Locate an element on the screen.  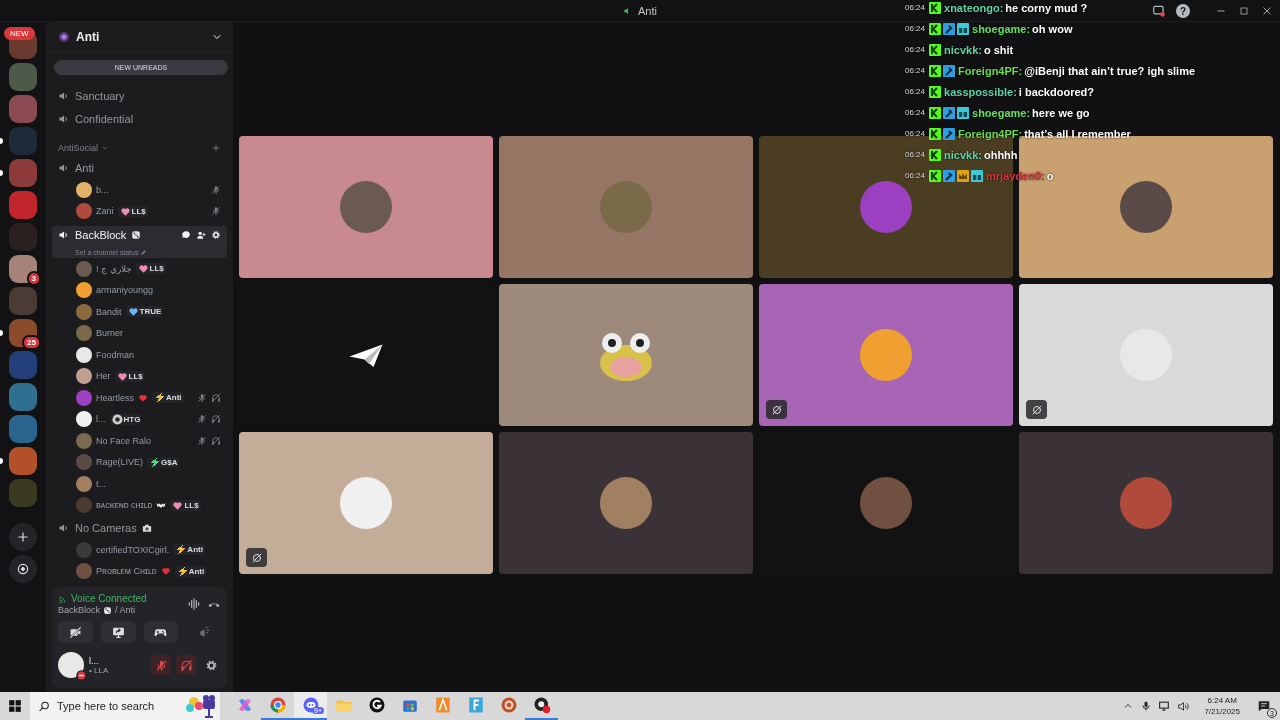
voice-user: Burner is located at coordinates (139, 333).